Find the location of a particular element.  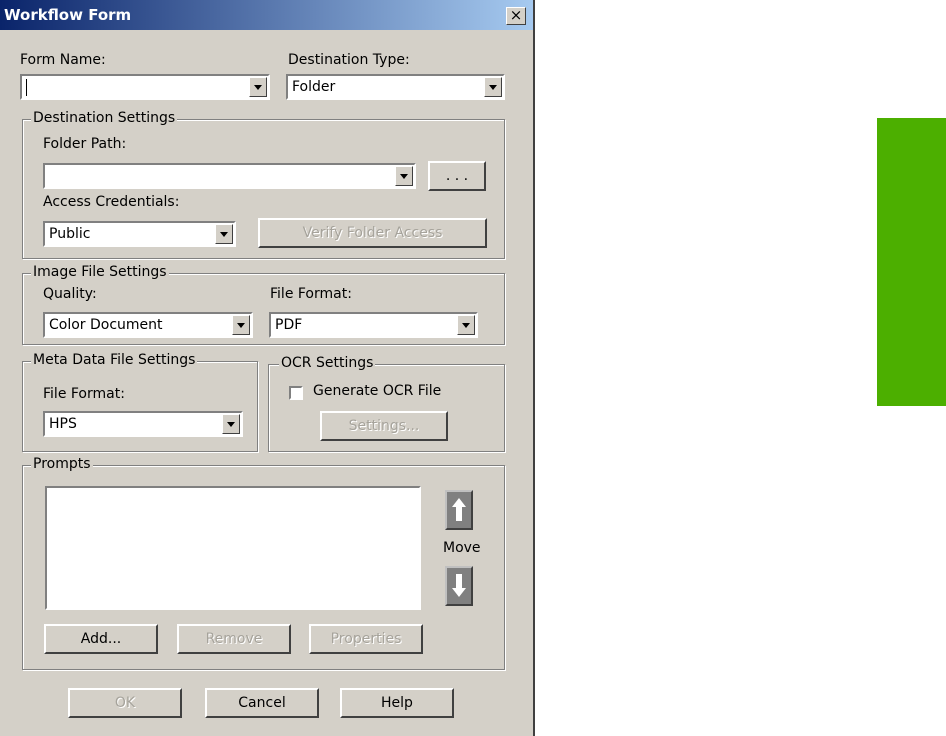

destination-type-combo: Folder is located at coordinates (395, 87).